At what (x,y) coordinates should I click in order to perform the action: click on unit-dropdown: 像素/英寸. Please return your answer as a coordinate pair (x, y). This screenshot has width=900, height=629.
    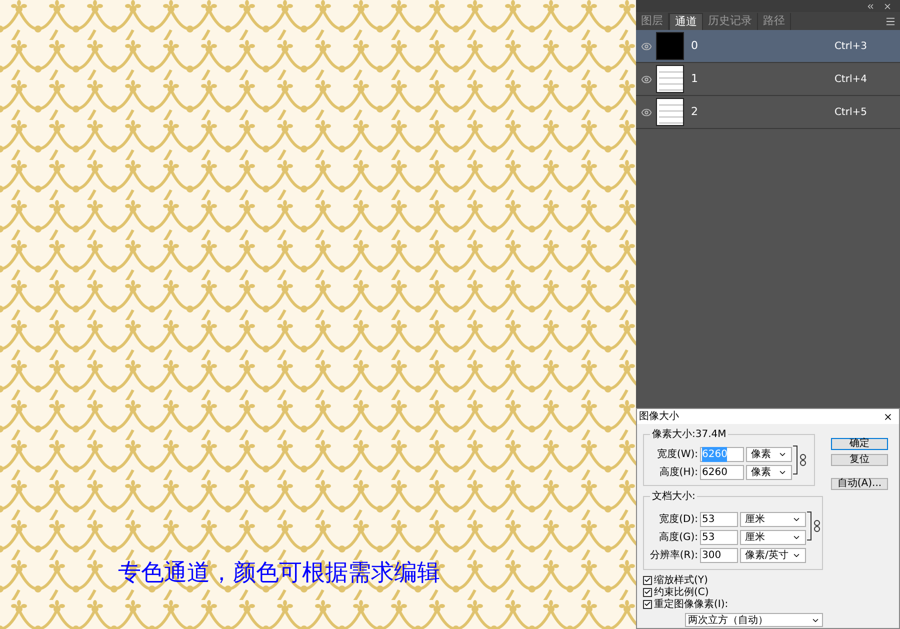
    Looking at the image, I should click on (773, 555).